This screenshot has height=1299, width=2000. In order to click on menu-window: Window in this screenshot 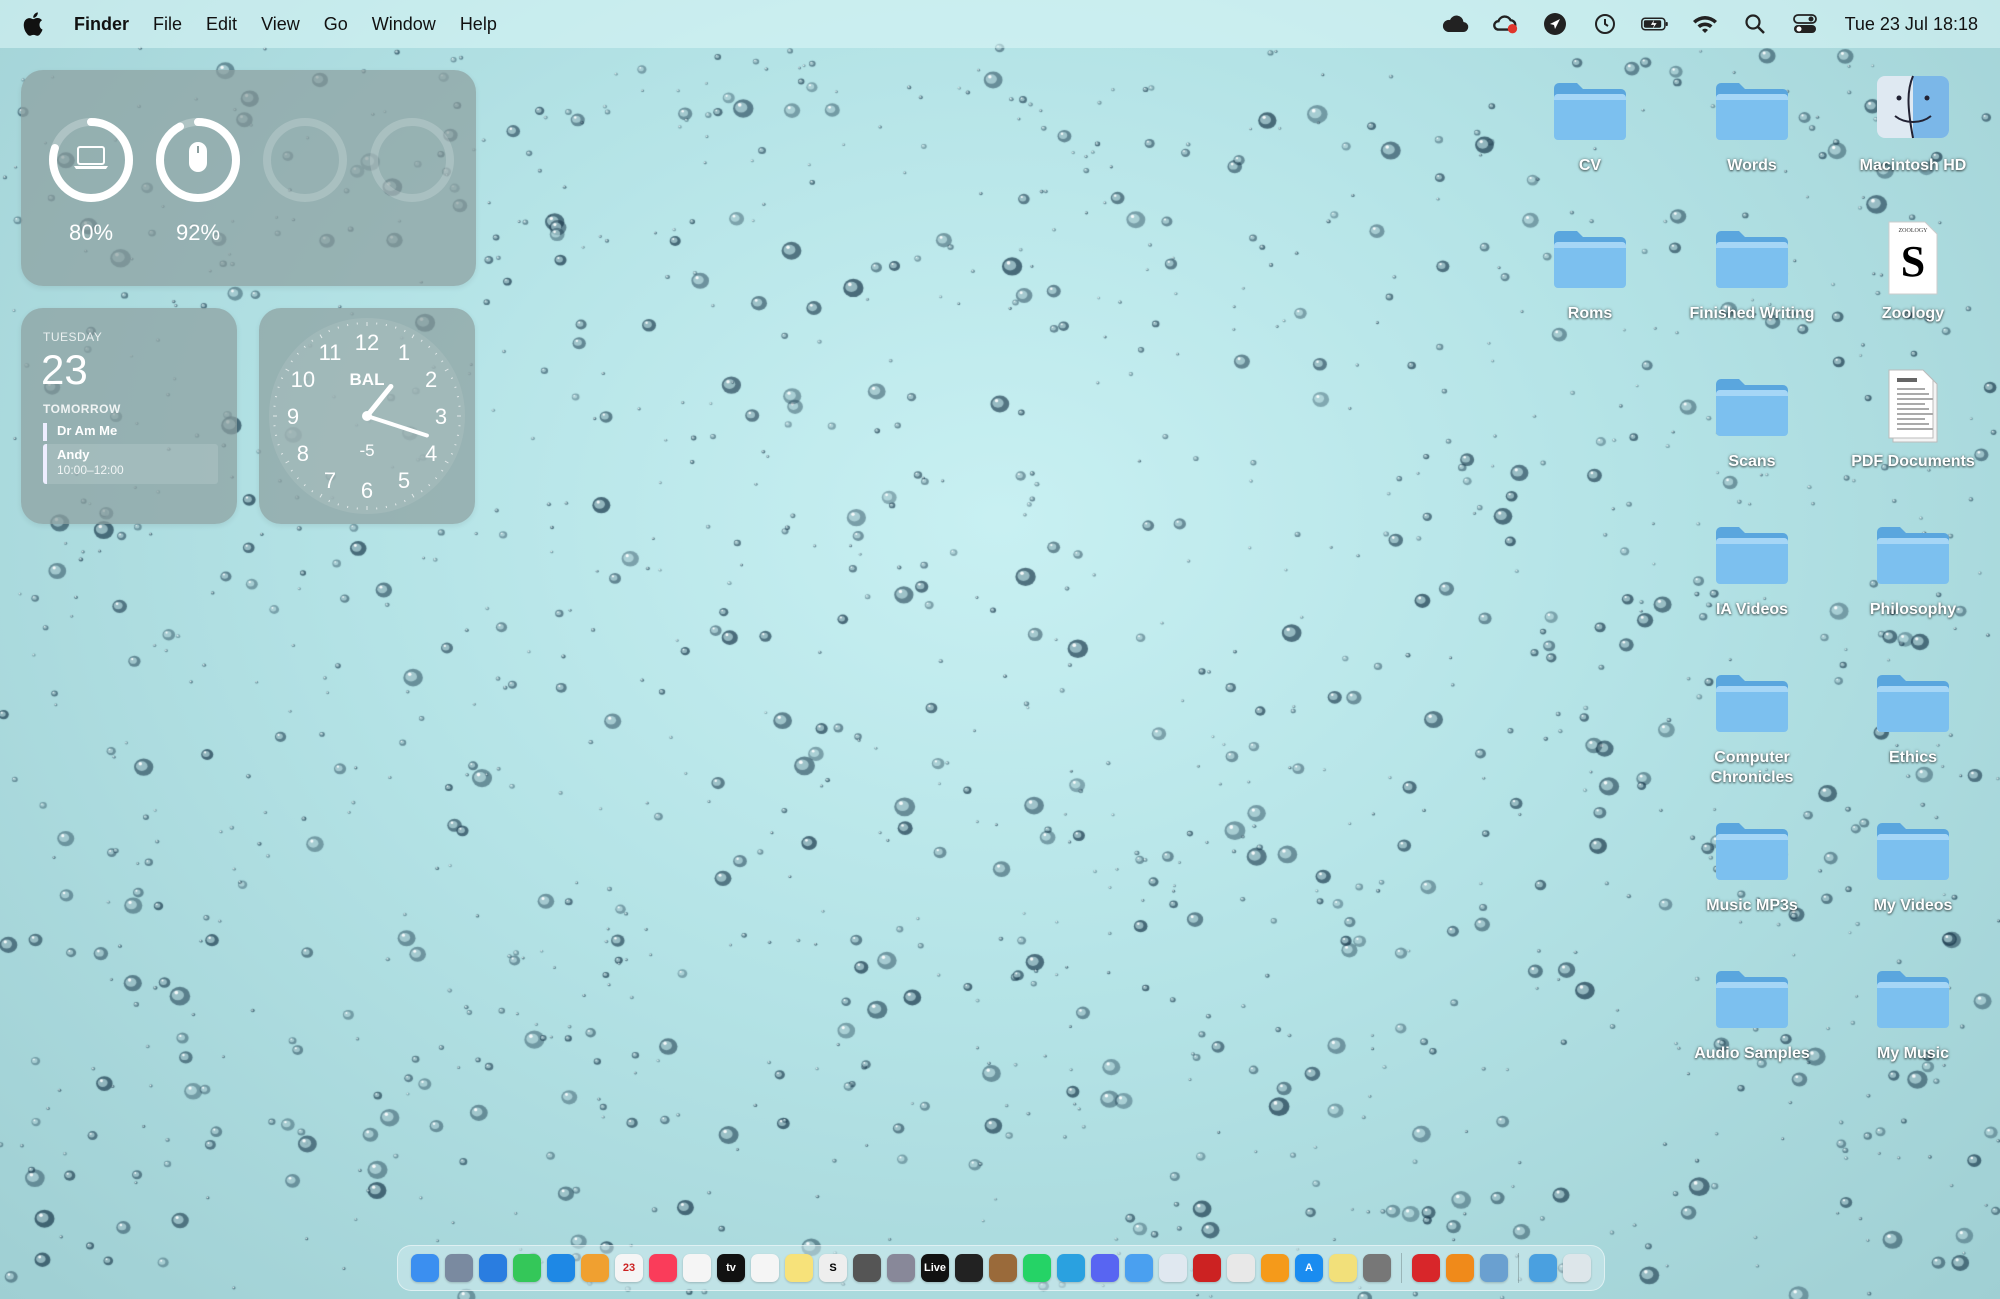, I will do `click(404, 24)`.